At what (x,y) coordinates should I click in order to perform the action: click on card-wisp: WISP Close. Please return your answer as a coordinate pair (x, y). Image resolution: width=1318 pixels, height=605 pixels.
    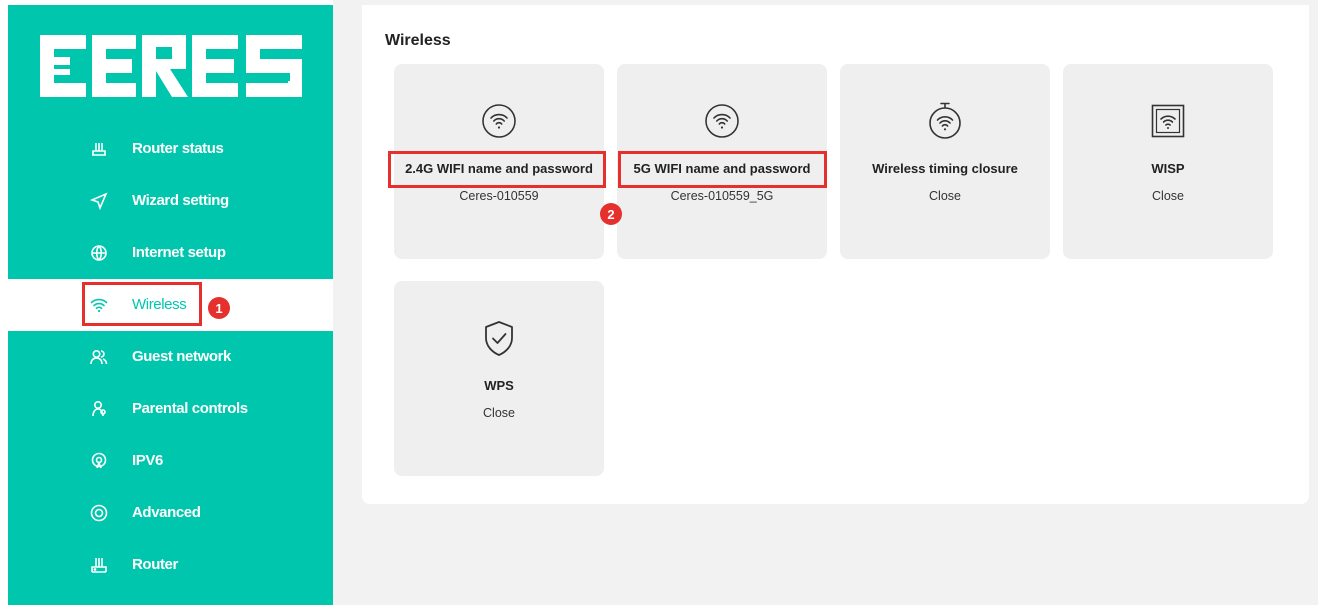
    Looking at the image, I should click on (1168, 161).